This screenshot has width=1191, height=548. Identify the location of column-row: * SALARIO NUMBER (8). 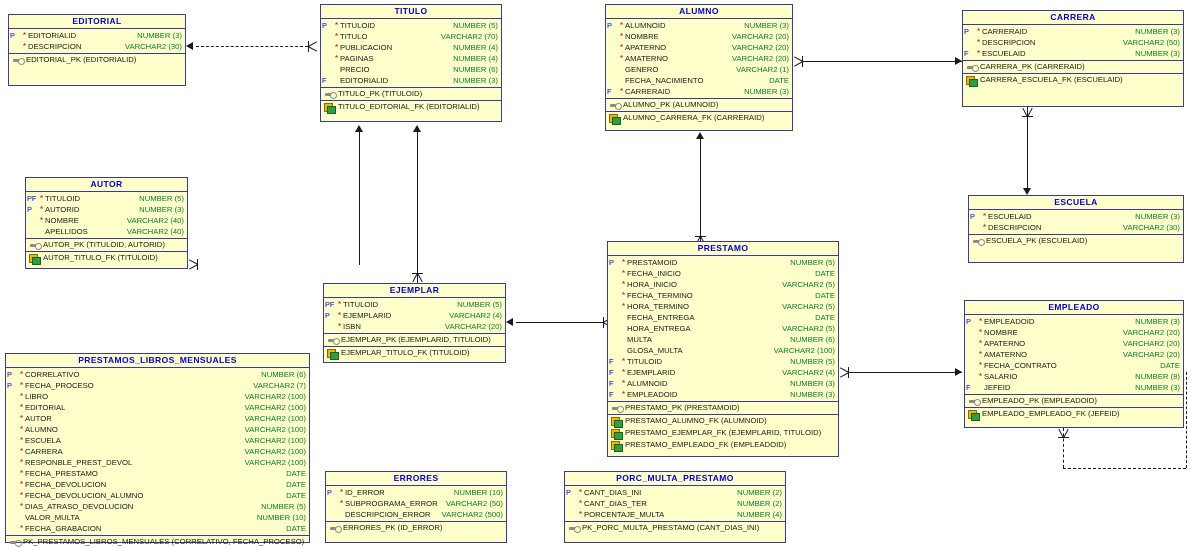
(1074, 376).